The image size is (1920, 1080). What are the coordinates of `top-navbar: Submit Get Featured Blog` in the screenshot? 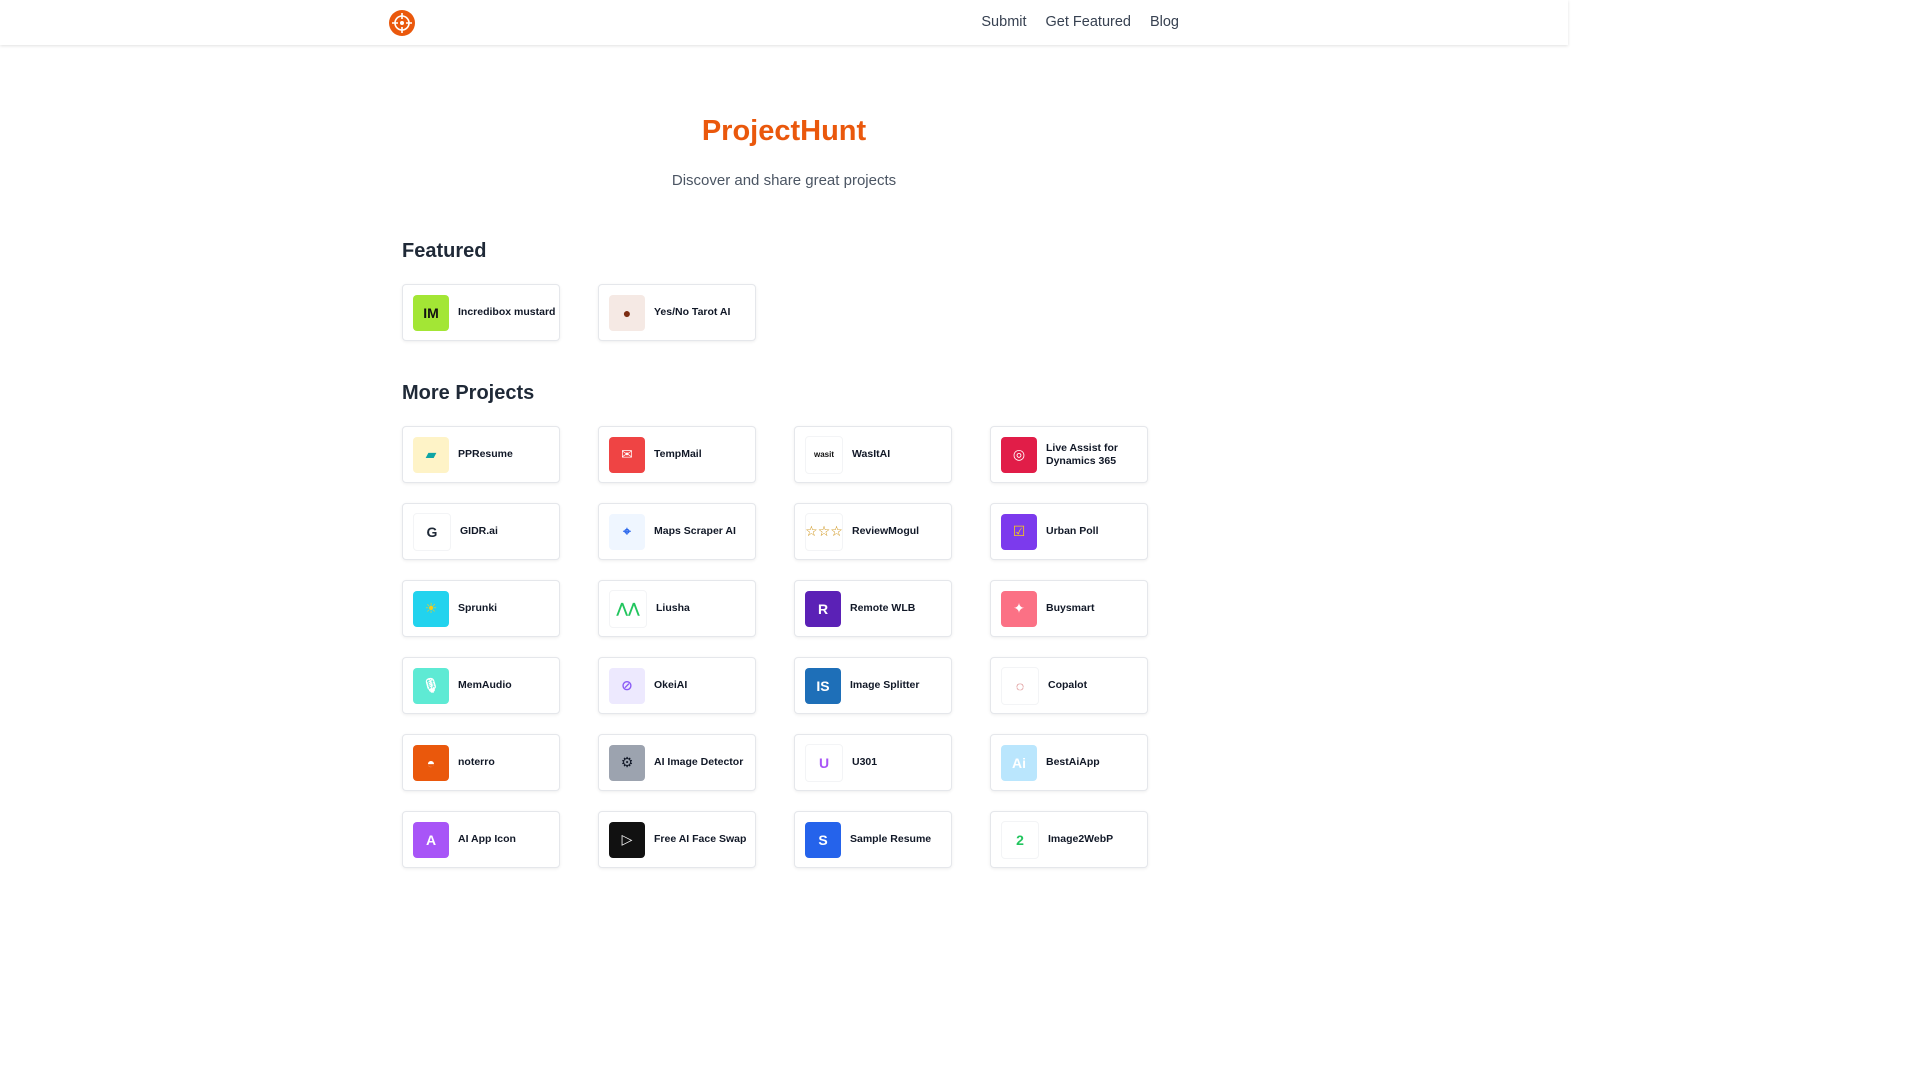 It's located at (784, 22).